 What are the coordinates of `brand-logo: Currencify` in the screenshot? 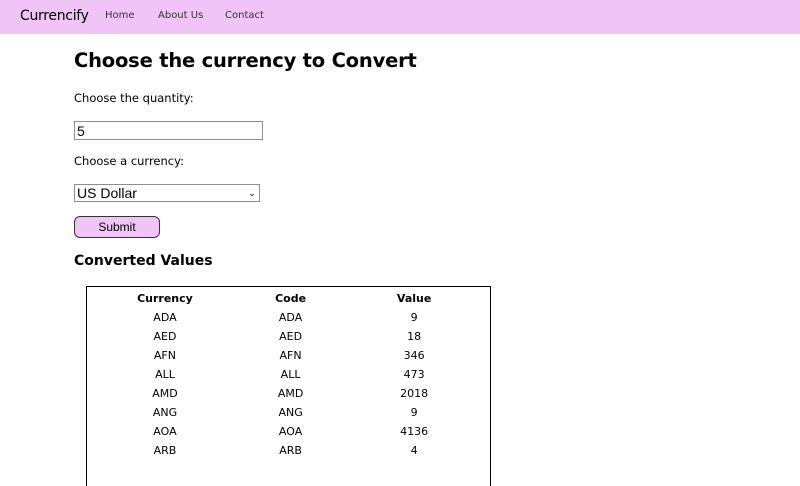 It's located at (54, 16).